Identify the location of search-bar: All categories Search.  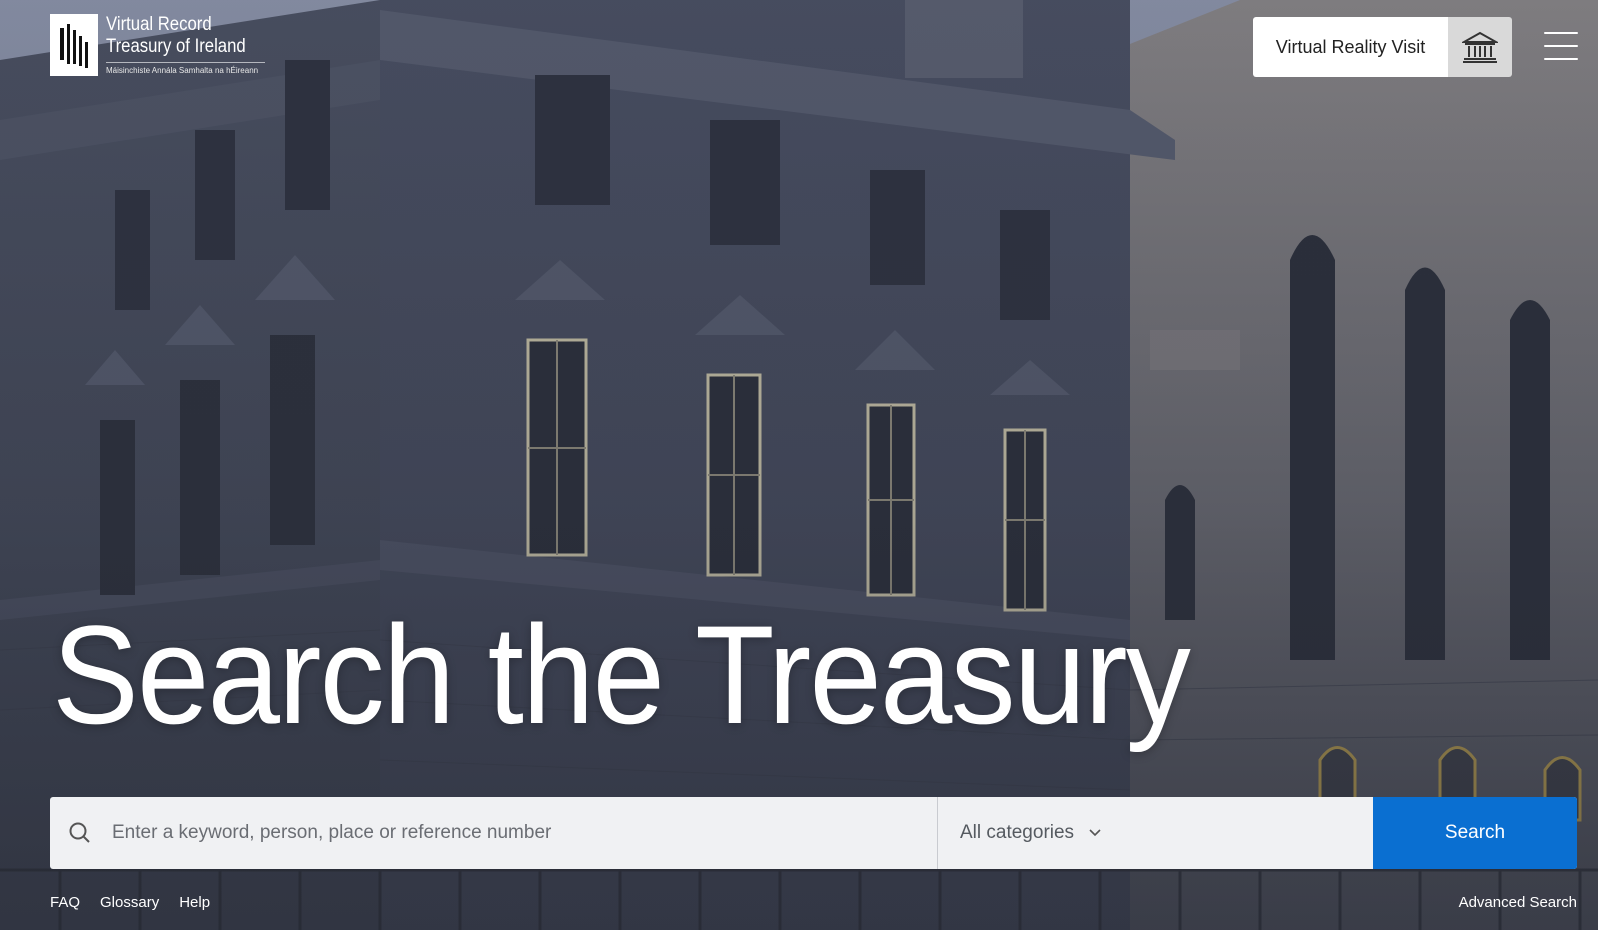
(813, 833).